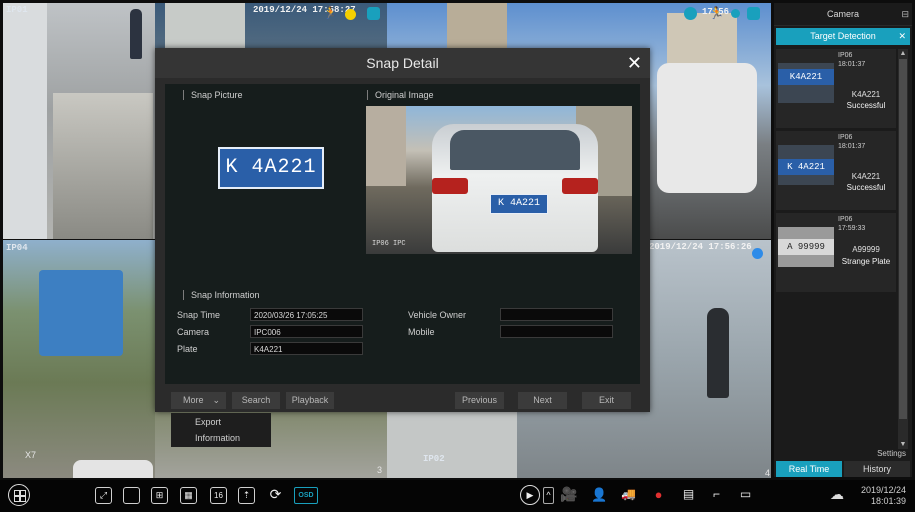 The width and height of the screenshot is (915, 512). Describe the element at coordinates (903, 239) in the screenshot. I see `scrollbar-thumb` at that location.